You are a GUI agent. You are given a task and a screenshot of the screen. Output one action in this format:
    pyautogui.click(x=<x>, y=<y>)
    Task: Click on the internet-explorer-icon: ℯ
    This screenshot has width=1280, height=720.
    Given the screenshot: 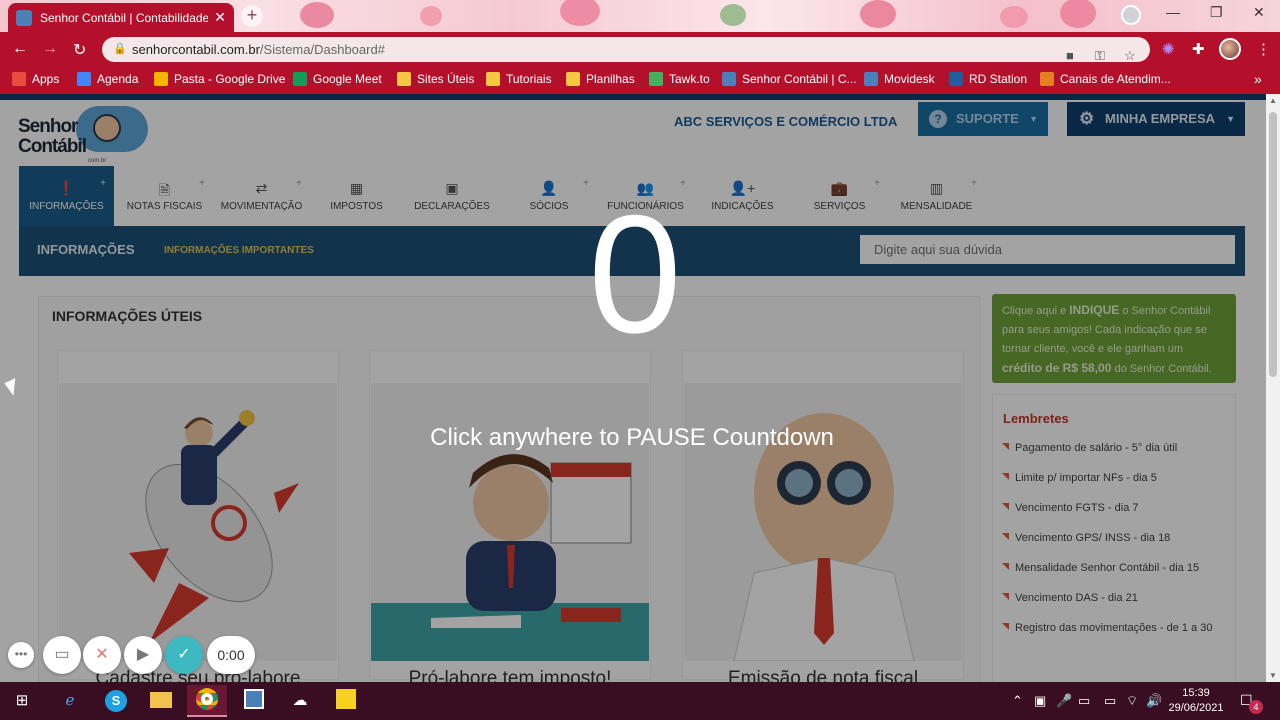 What is the action you would take?
    pyautogui.click(x=70, y=700)
    